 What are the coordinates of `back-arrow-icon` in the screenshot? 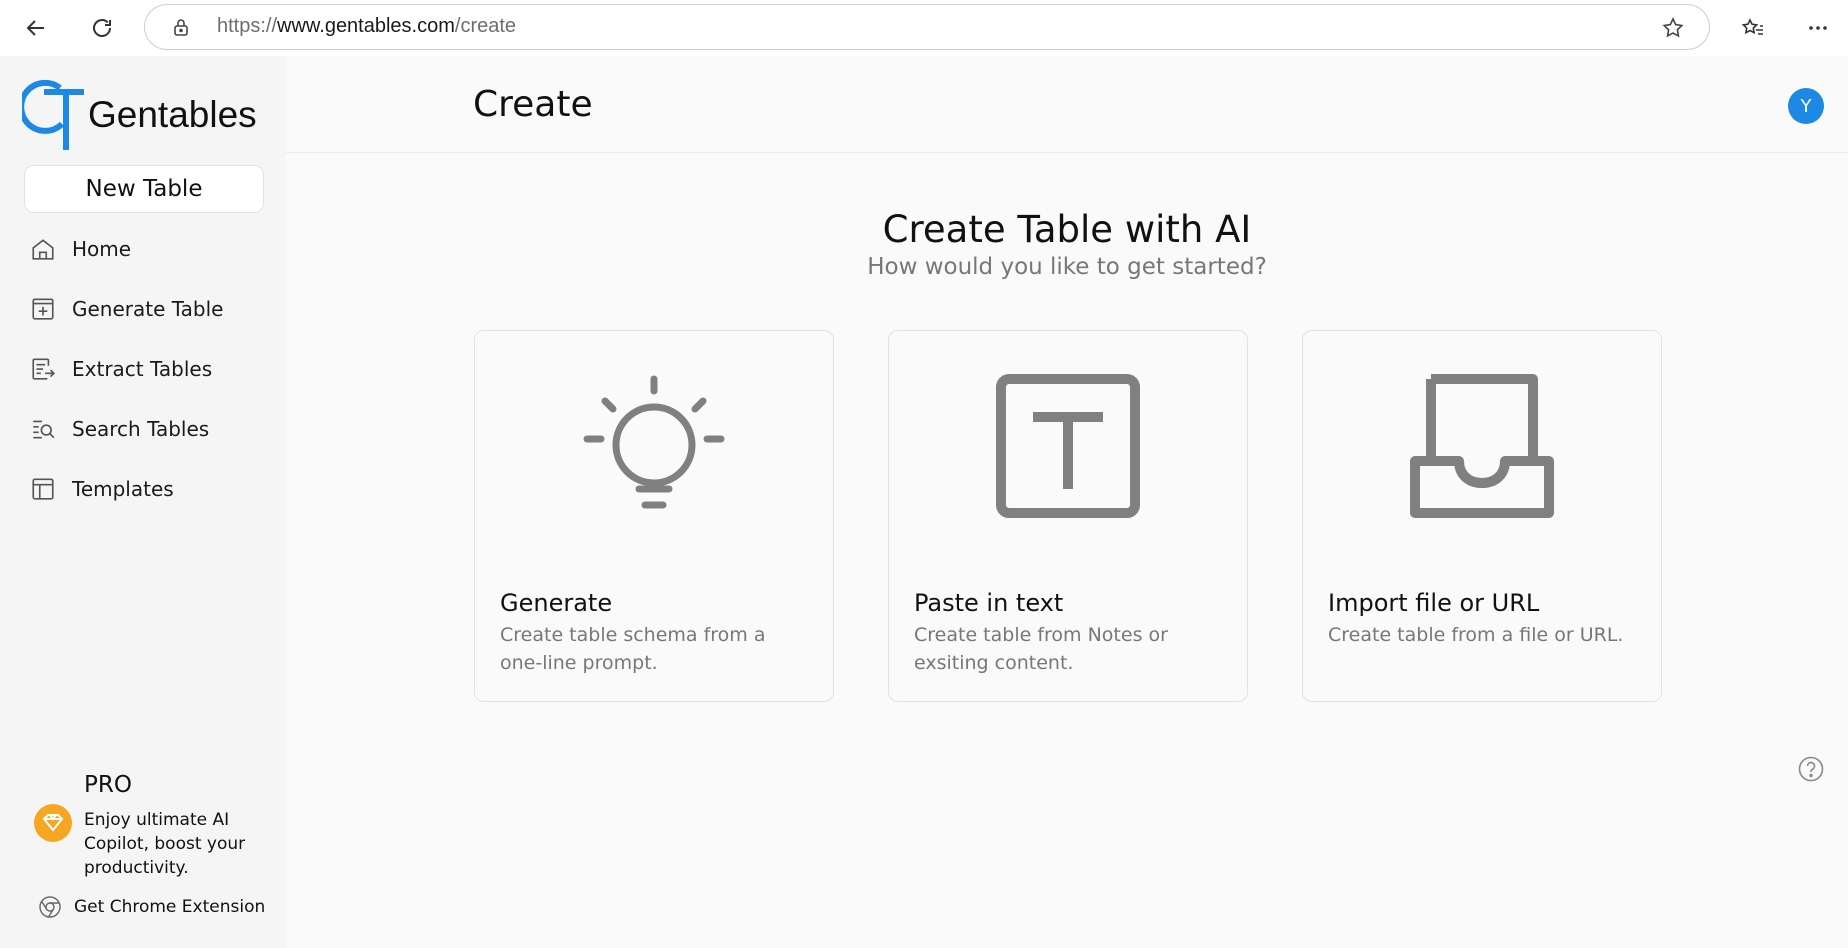 It's located at (35, 28).